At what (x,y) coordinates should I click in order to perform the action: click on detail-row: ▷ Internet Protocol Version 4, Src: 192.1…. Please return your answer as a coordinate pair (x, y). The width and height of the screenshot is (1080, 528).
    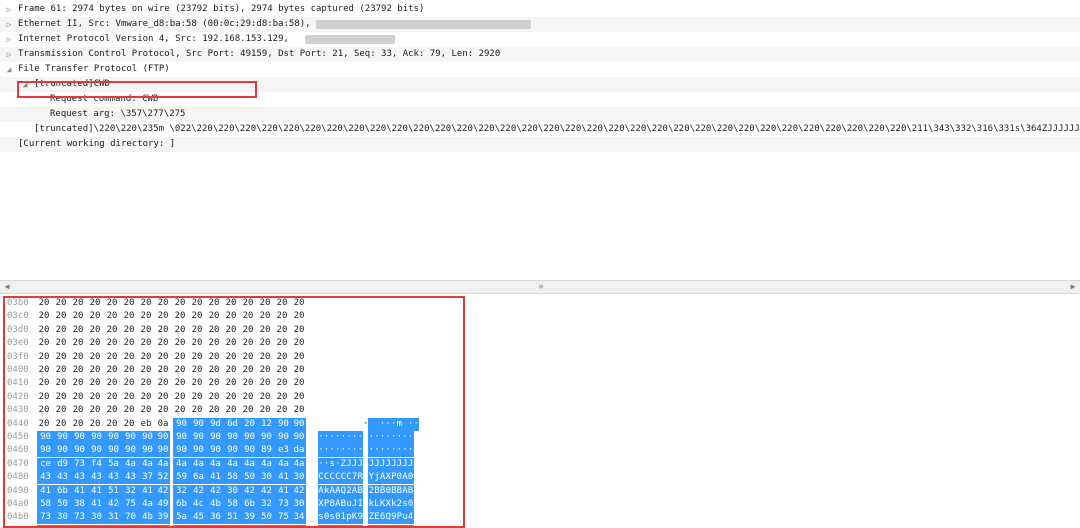
    Looking at the image, I should click on (540, 39).